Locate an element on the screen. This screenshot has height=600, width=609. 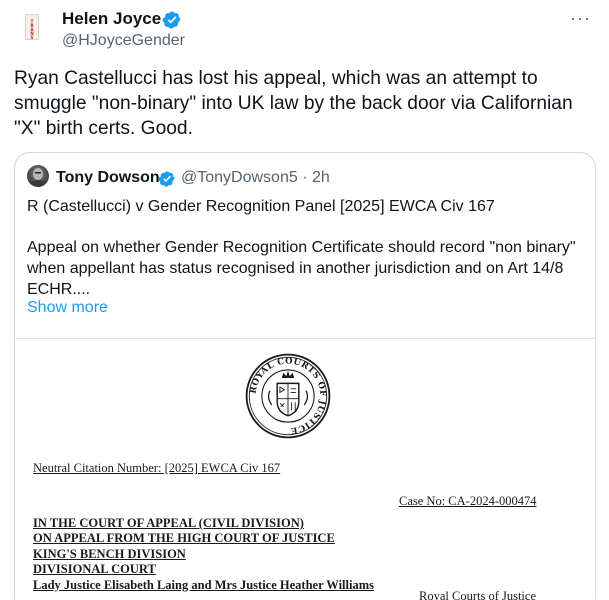
quoted-author-avatar is located at coordinates (38, 176).